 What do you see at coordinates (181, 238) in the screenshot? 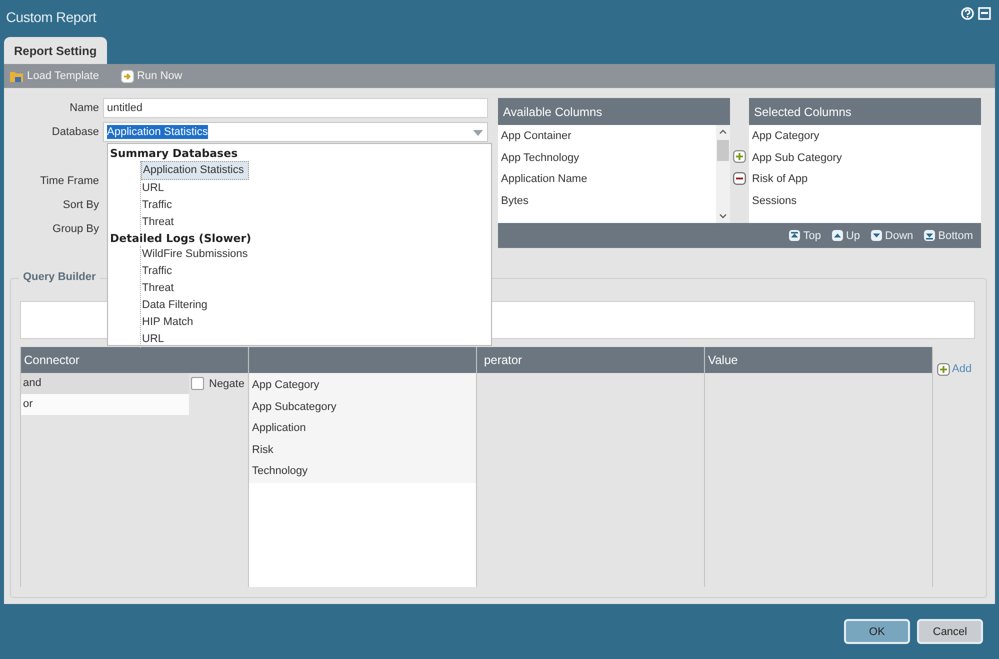
I see `group-heading: Detailed Logs (Slower)` at bounding box center [181, 238].